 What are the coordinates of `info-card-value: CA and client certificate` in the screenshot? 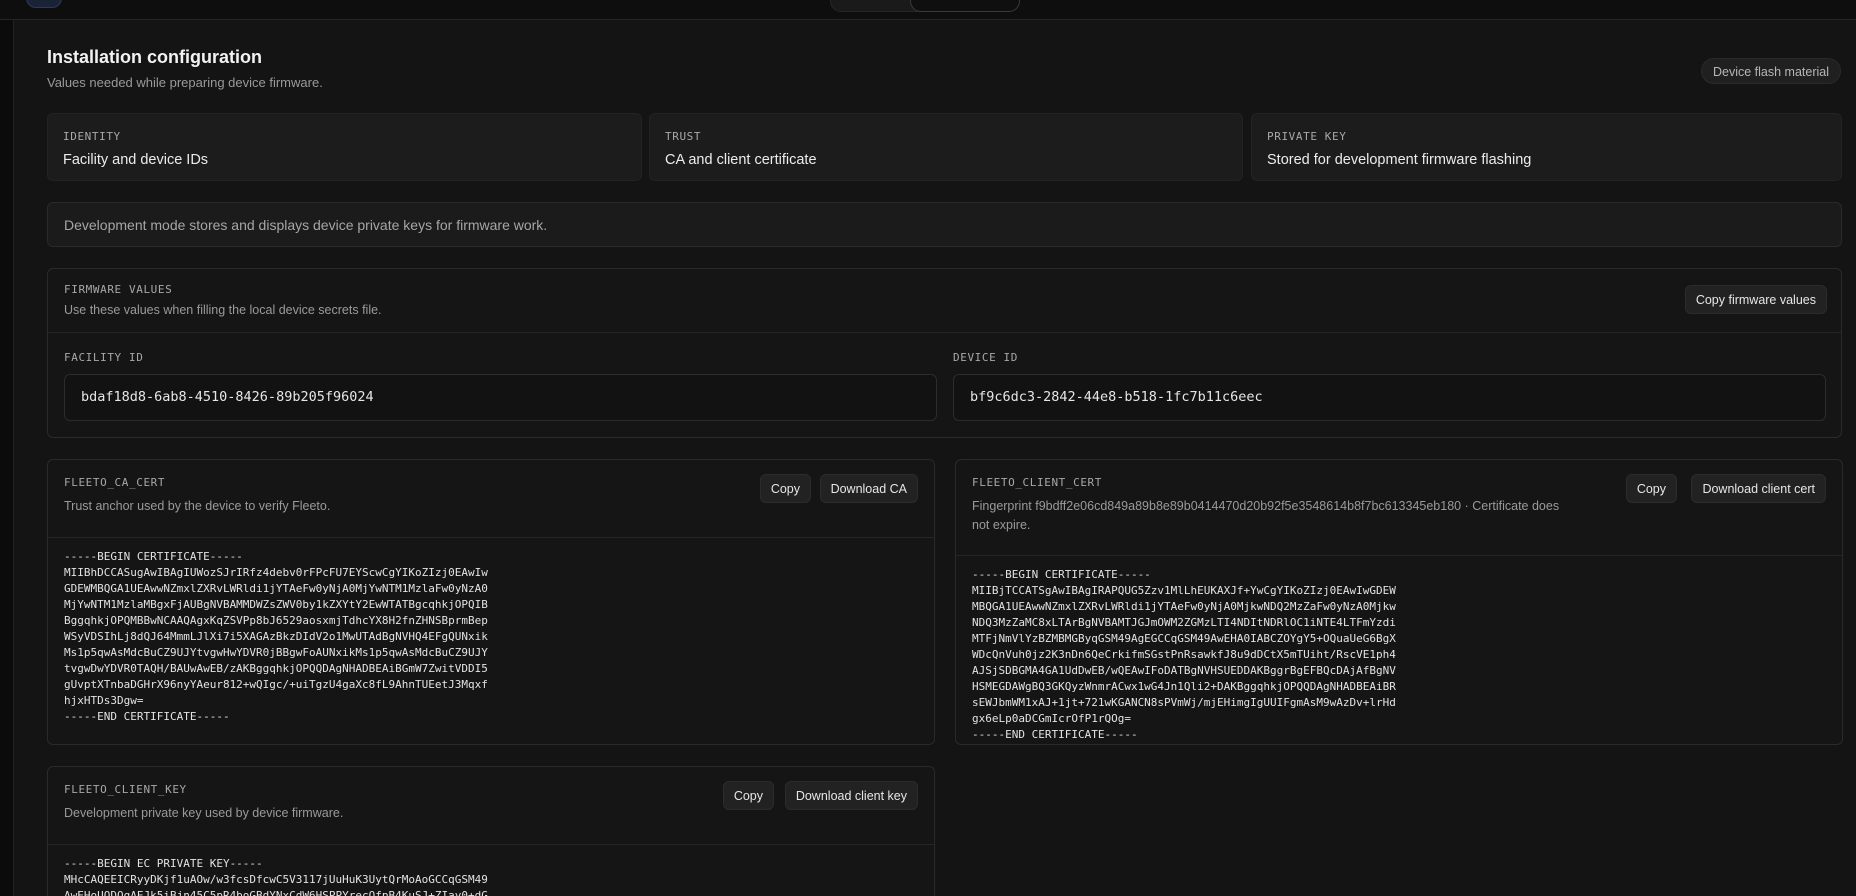 It's located at (741, 160).